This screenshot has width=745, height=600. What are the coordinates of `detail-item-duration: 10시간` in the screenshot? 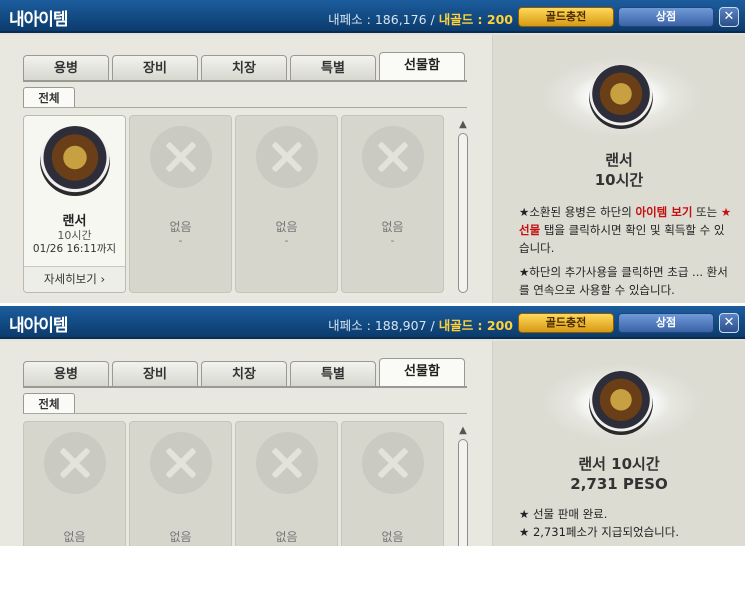 It's located at (619, 180).